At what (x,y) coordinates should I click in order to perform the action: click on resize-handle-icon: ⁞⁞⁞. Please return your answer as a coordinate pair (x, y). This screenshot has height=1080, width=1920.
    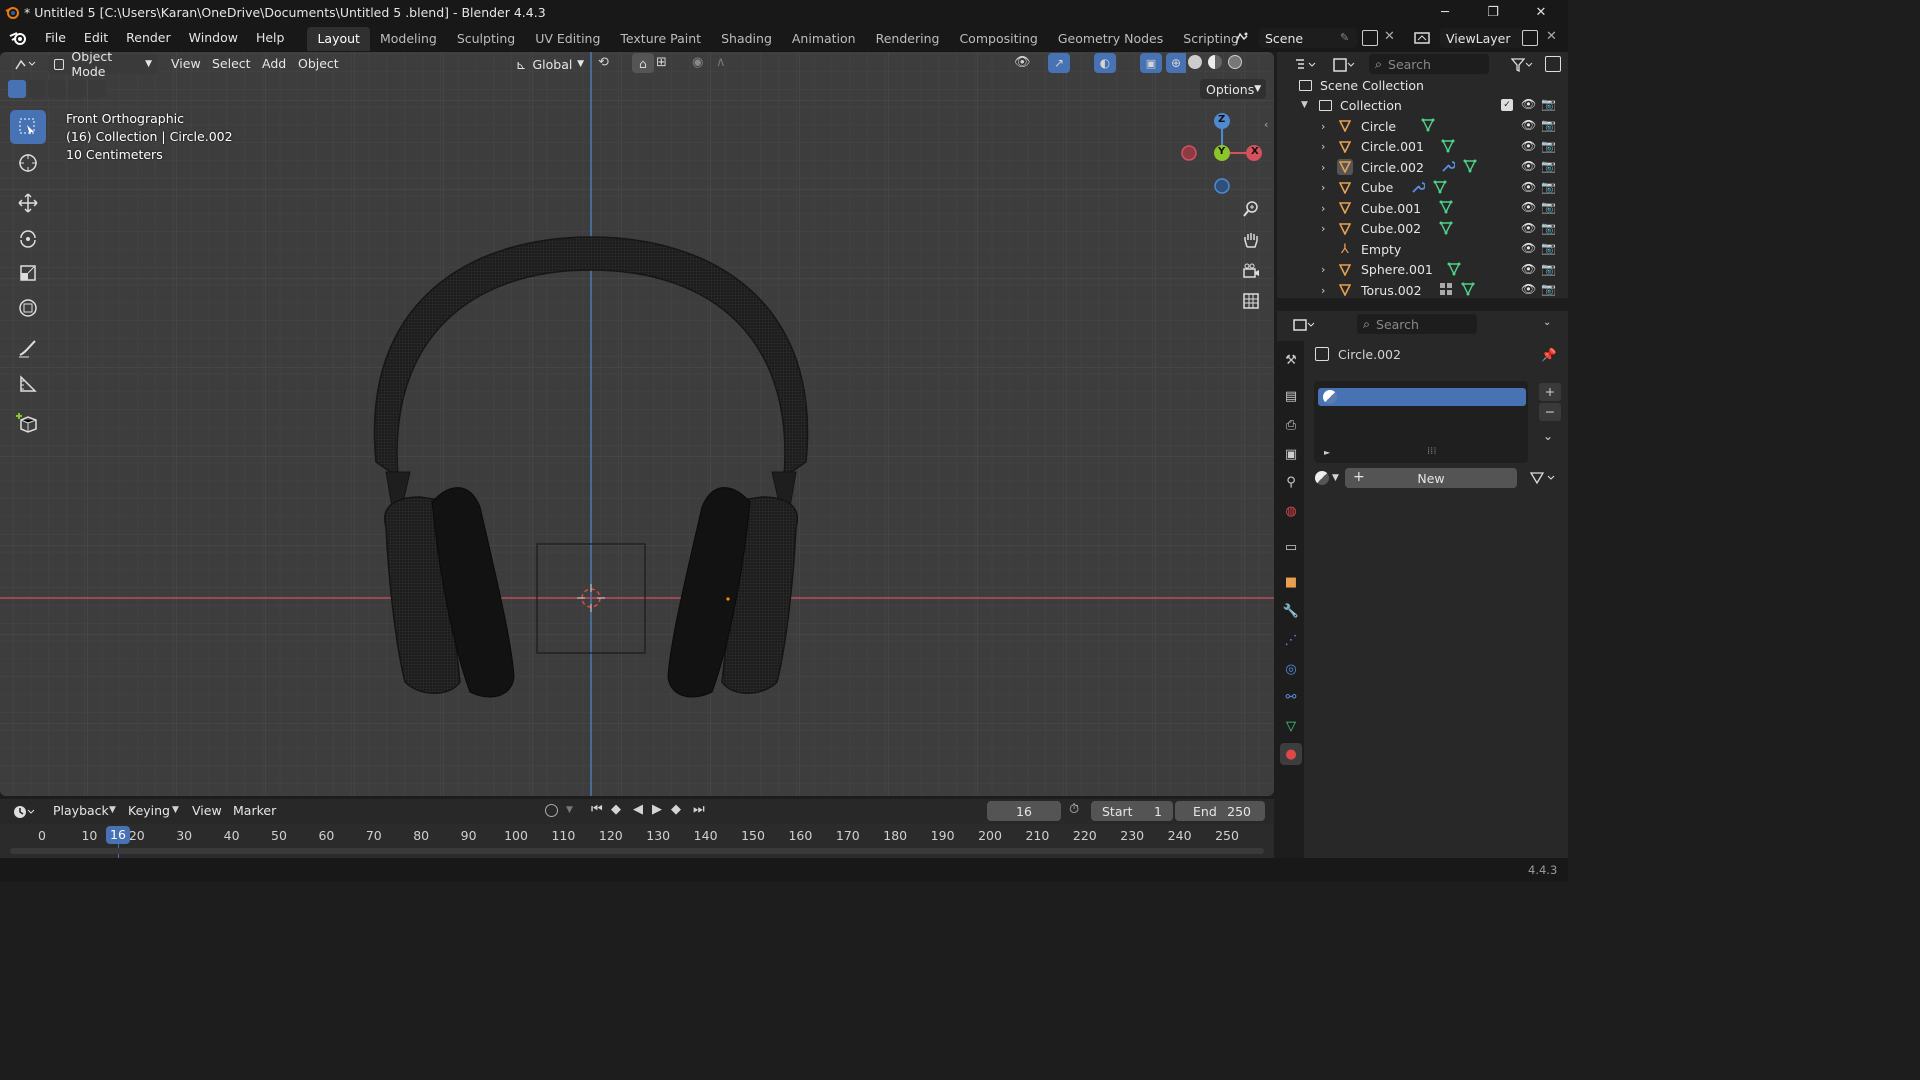
    Looking at the image, I should click on (1432, 451).